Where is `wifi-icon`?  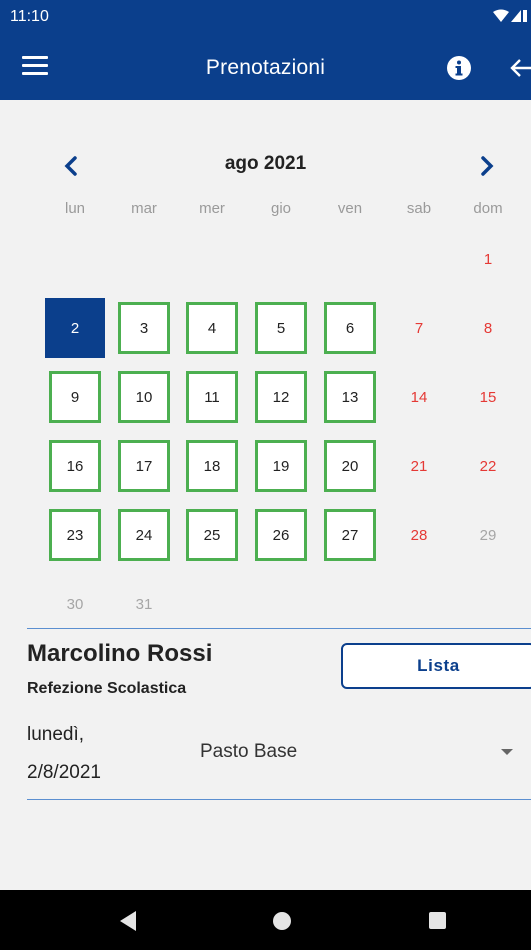 wifi-icon is located at coordinates (501, 15).